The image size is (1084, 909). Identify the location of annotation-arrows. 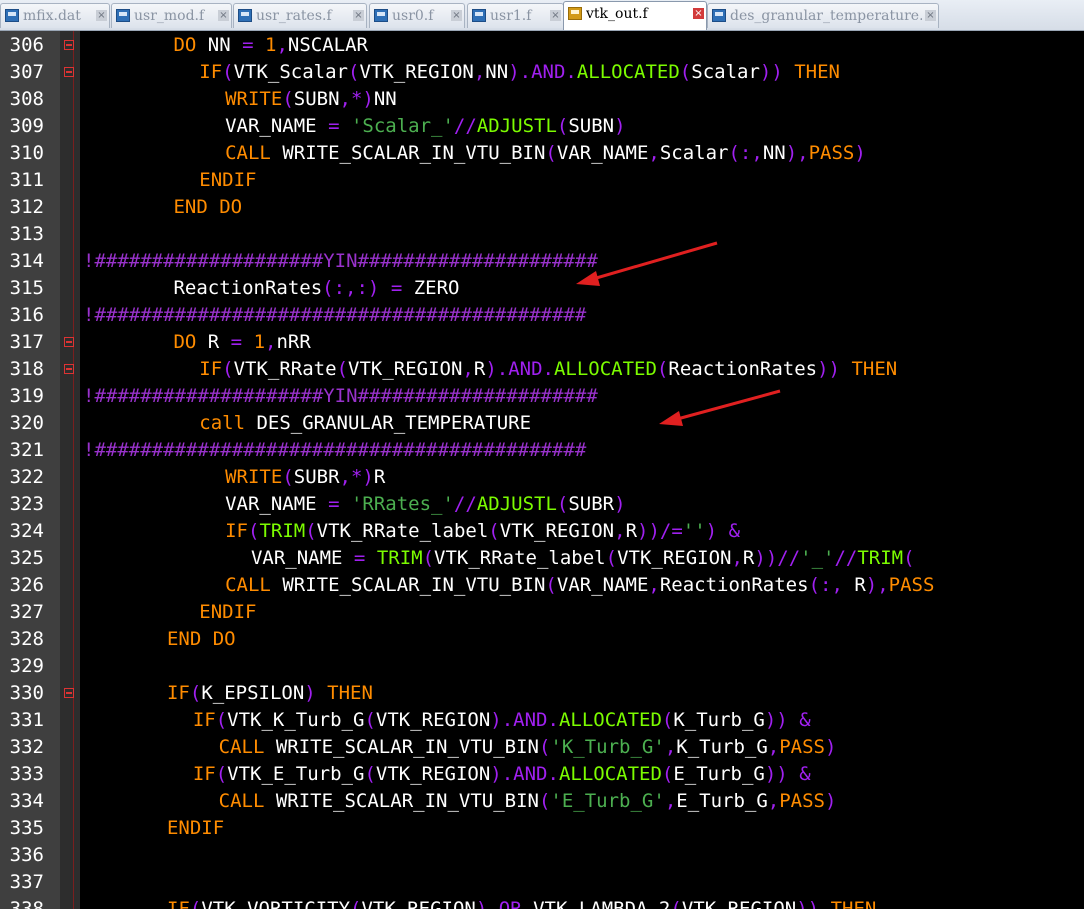
(678, 333).